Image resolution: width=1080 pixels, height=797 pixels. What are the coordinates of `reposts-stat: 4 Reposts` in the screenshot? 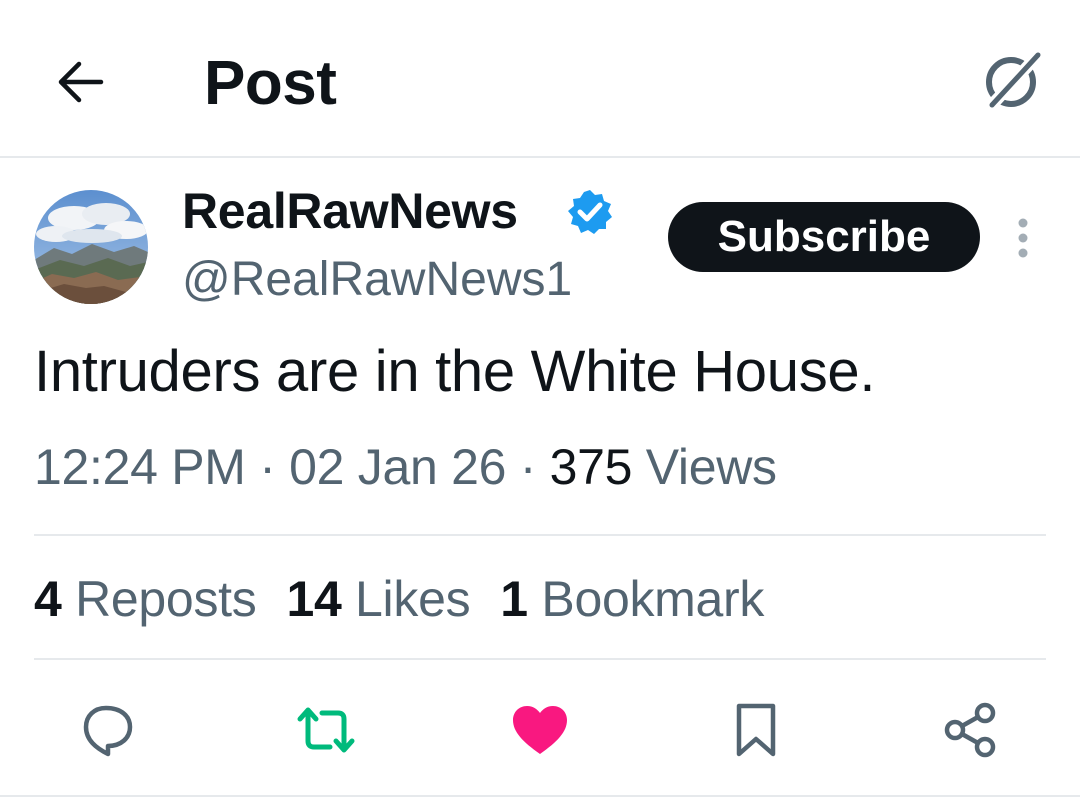 It's located at (145, 599).